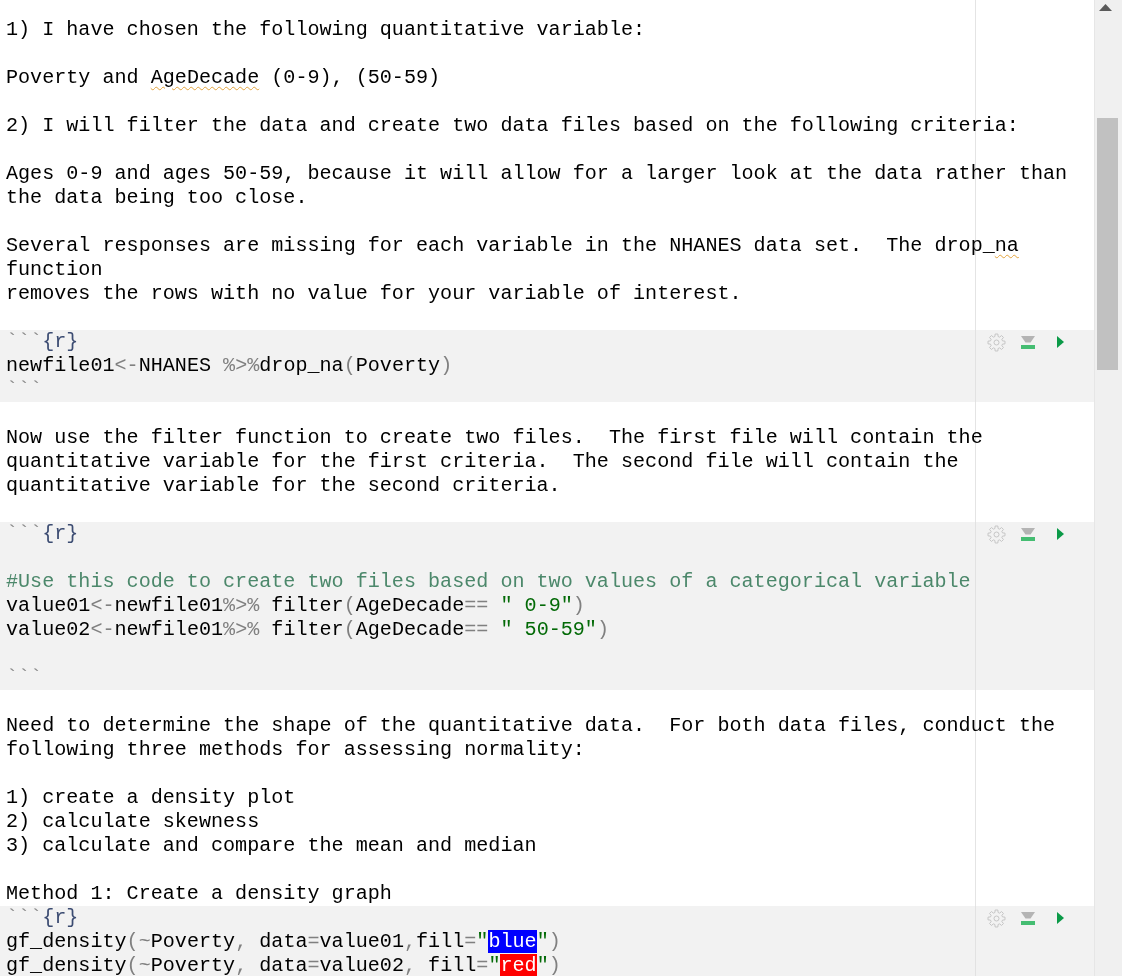 The width and height of the screenshot is (1122, 976). I want to click on text-line: Ages 0-9 and ages 50-59, because it will allow for a larger look at the data rather than, so click(537, 174).